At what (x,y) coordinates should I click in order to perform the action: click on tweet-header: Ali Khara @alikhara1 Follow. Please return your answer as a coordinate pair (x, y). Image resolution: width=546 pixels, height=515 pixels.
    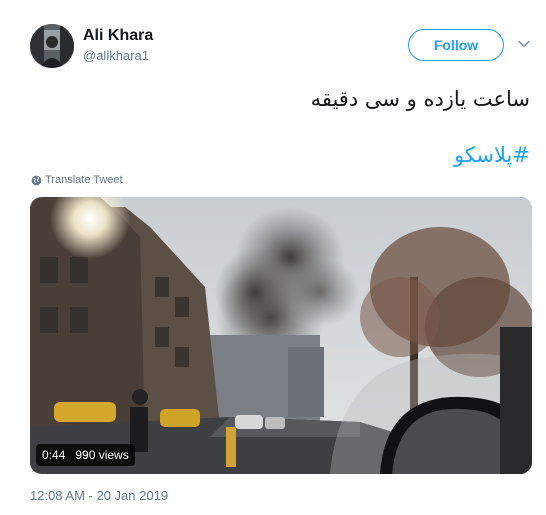
    Looking at the image, I should click on (284, 48).